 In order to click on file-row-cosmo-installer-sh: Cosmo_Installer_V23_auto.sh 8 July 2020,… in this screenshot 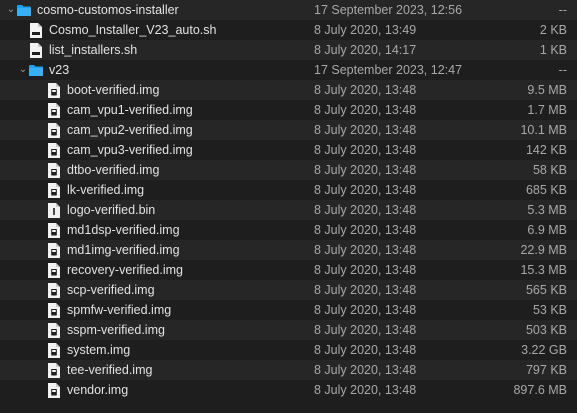, I will do `click(288, 30)`.